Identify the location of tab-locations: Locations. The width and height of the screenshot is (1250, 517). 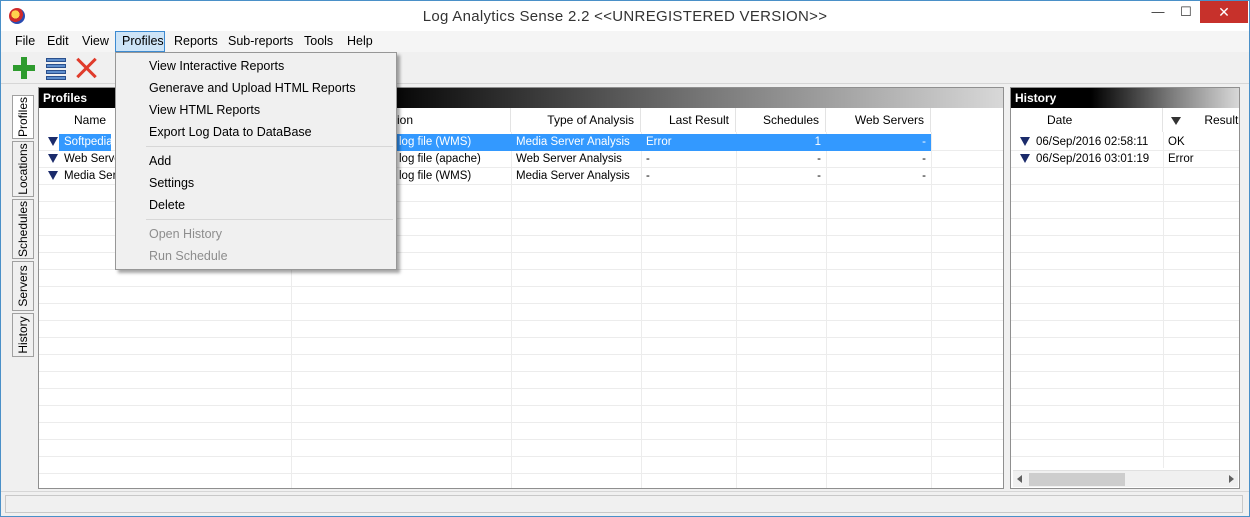
(23, 169).